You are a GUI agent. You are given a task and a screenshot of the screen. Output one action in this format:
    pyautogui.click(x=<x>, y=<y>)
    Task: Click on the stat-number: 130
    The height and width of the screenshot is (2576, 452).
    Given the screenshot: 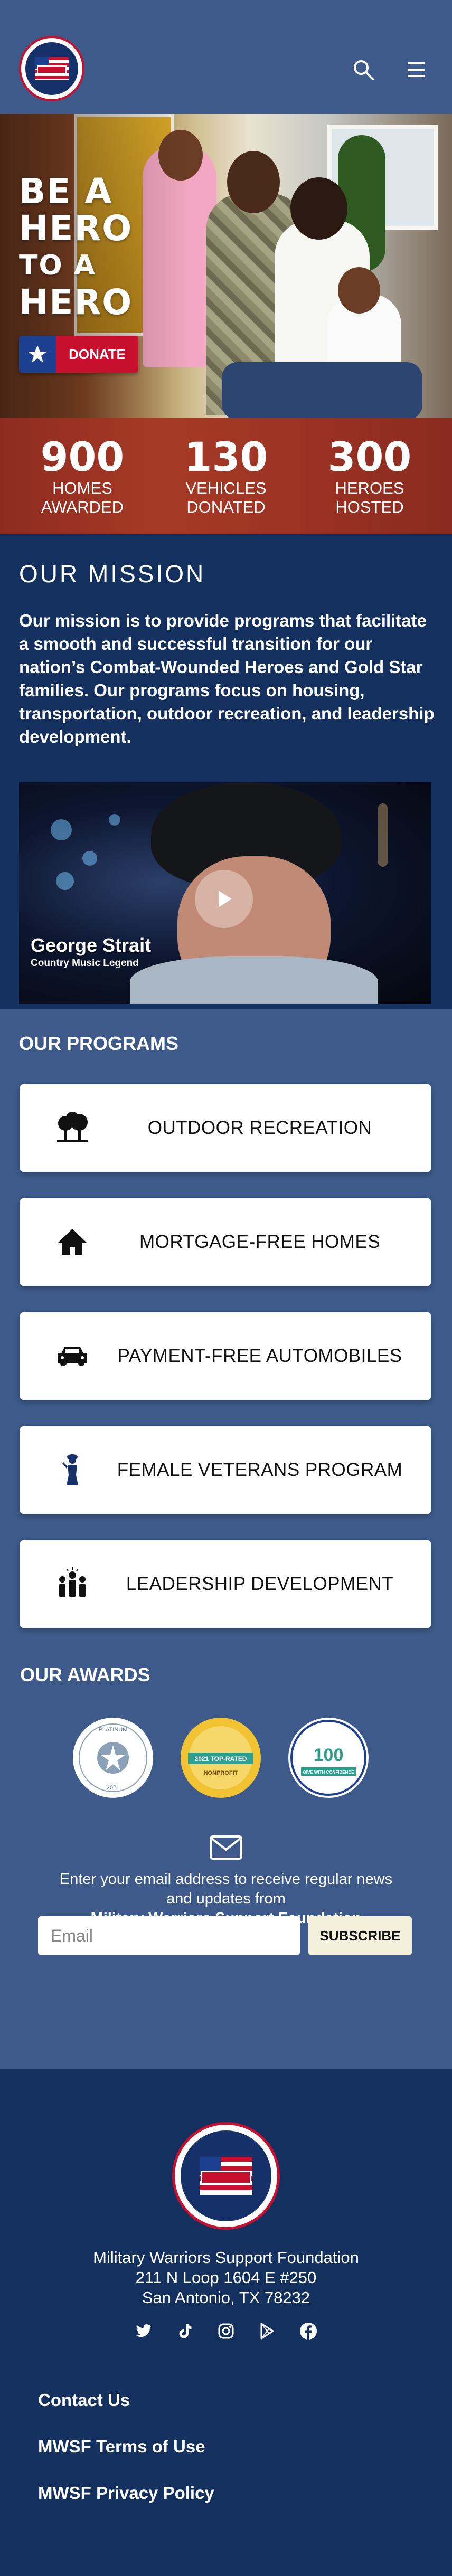 What is the action you would take?
    pyautogui.click(x=226, y=456)
    